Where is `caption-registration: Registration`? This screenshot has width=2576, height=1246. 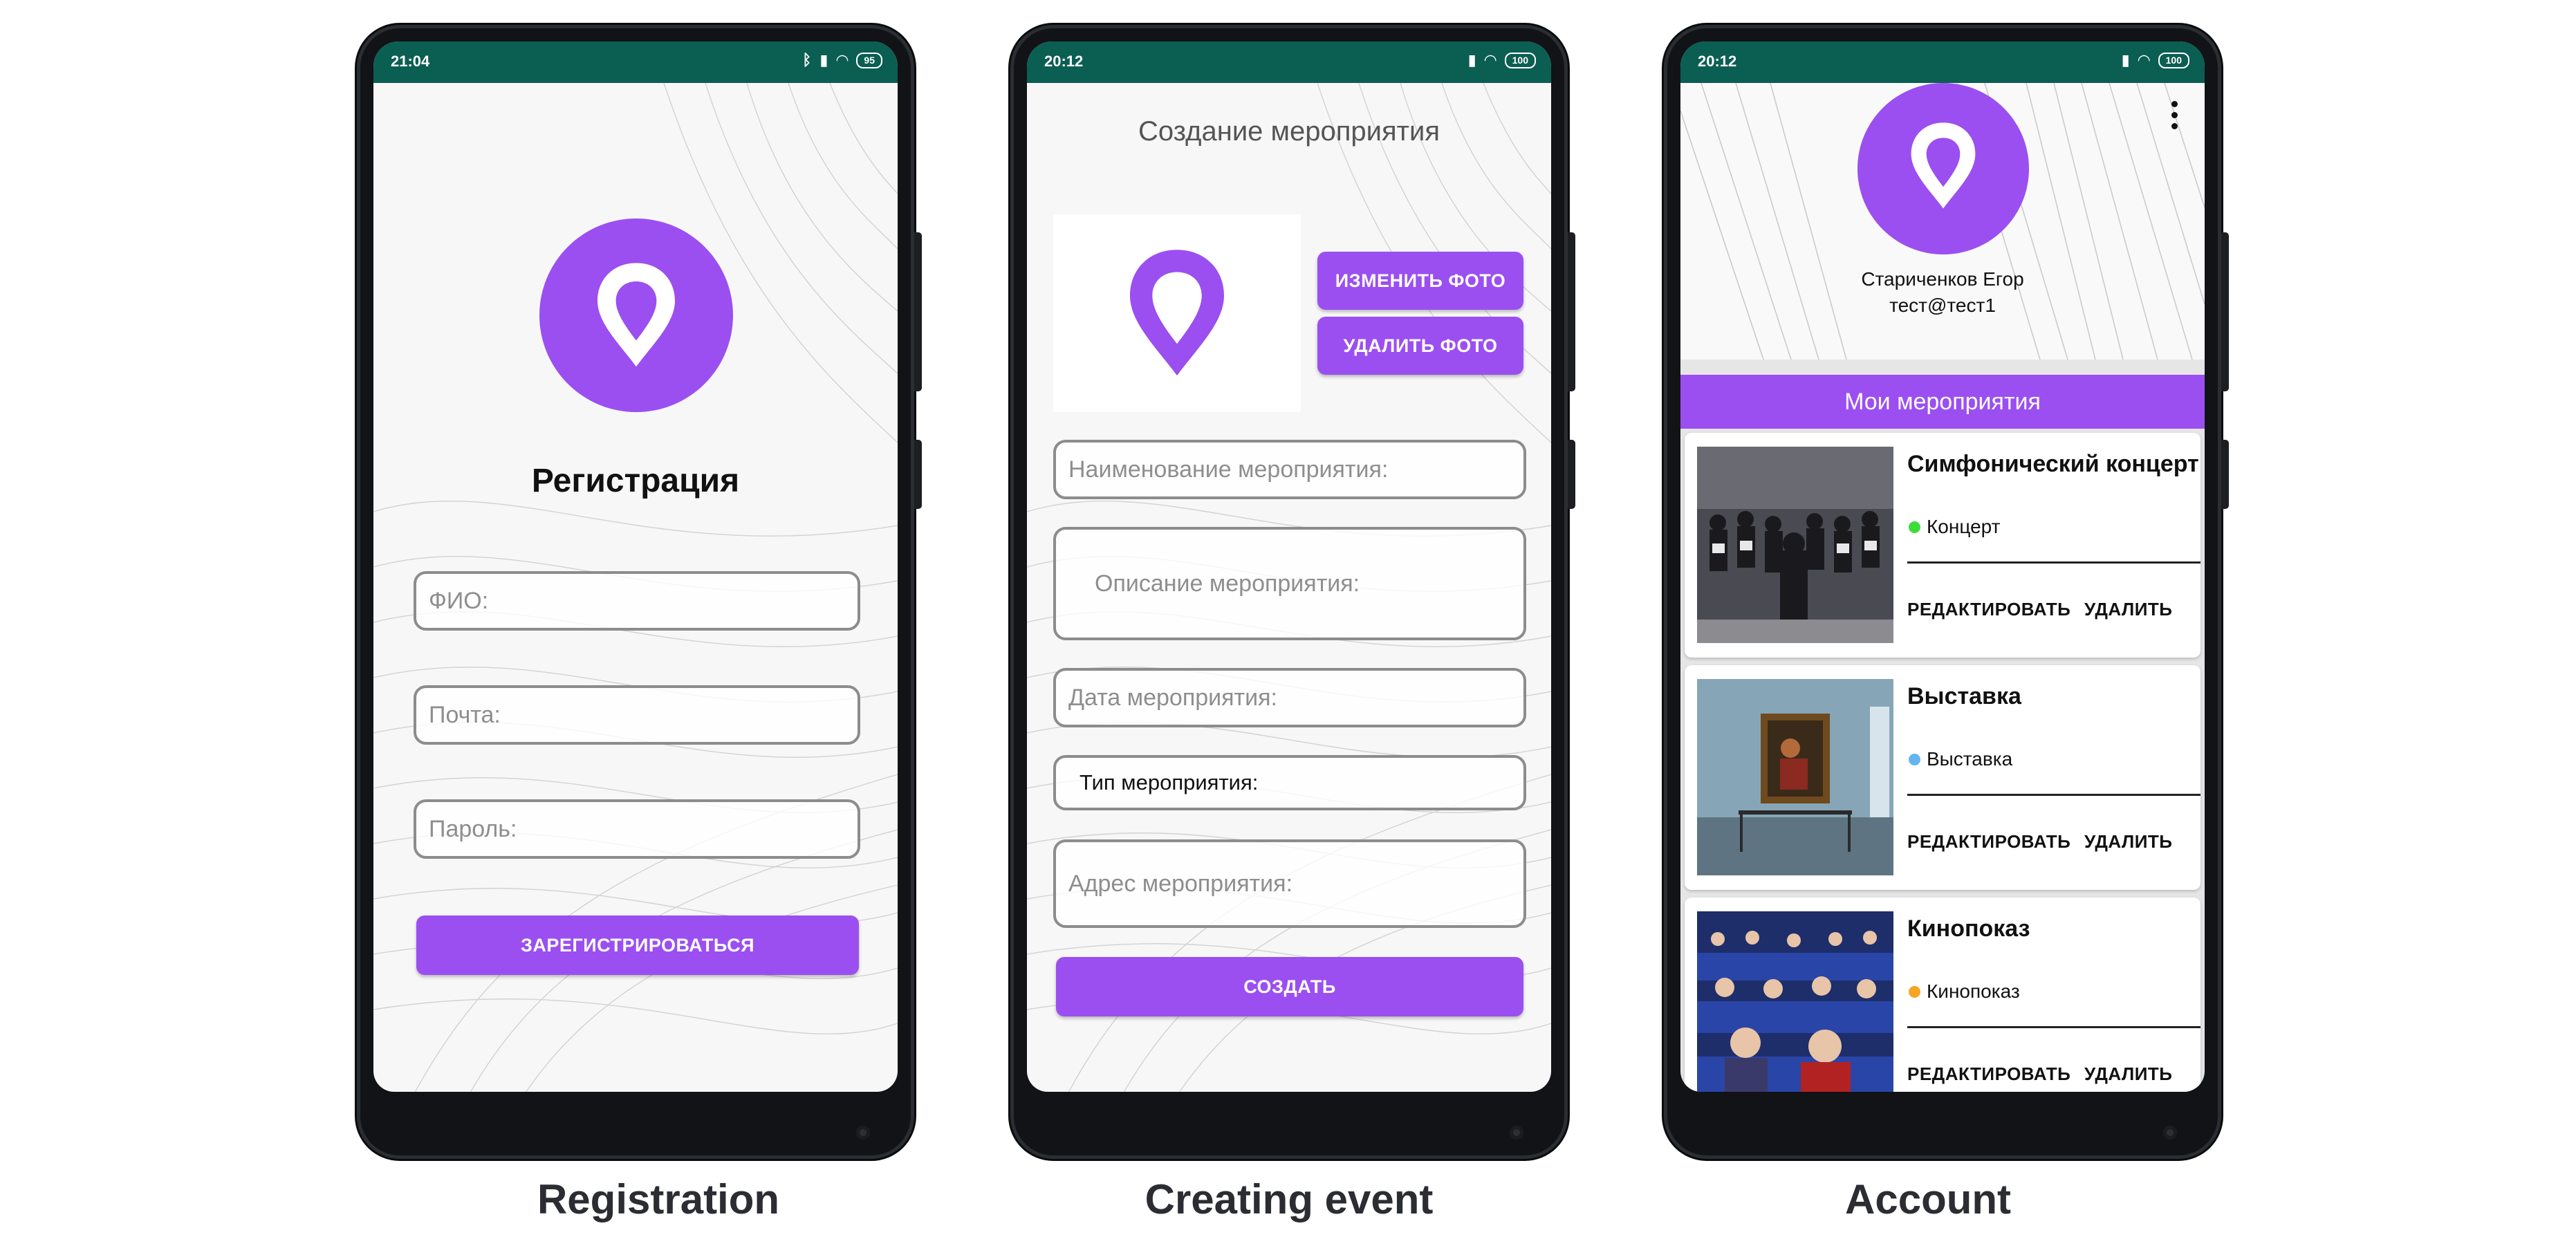
caption-registration: Registration is located at coordinates (658, 1199).